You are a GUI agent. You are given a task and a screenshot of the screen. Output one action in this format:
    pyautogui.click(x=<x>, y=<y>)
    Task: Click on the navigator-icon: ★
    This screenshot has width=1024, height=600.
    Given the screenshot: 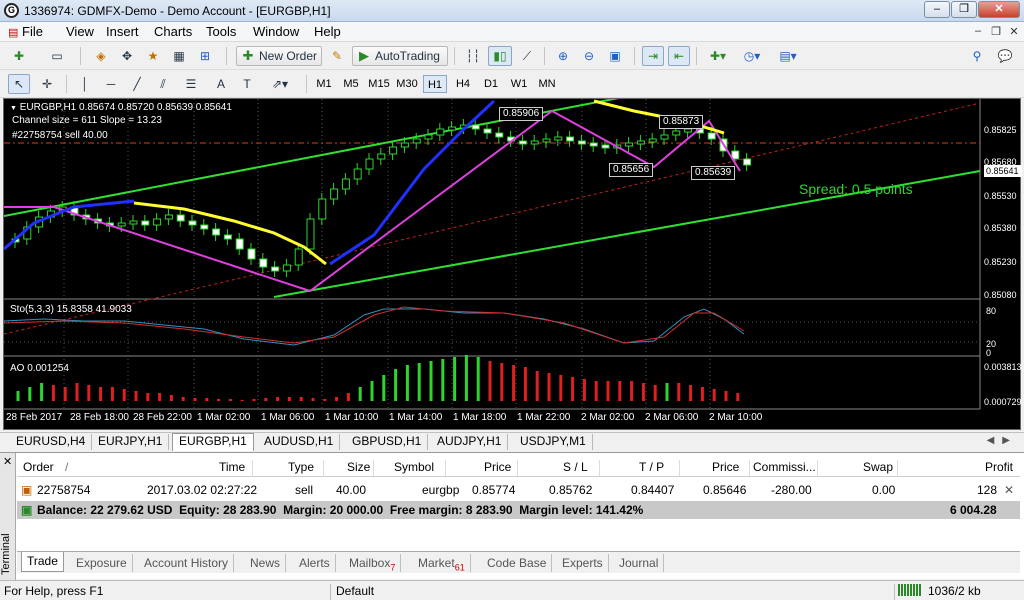 What is the action you would take?
    pyautogui.click(x=153, y=56)
    